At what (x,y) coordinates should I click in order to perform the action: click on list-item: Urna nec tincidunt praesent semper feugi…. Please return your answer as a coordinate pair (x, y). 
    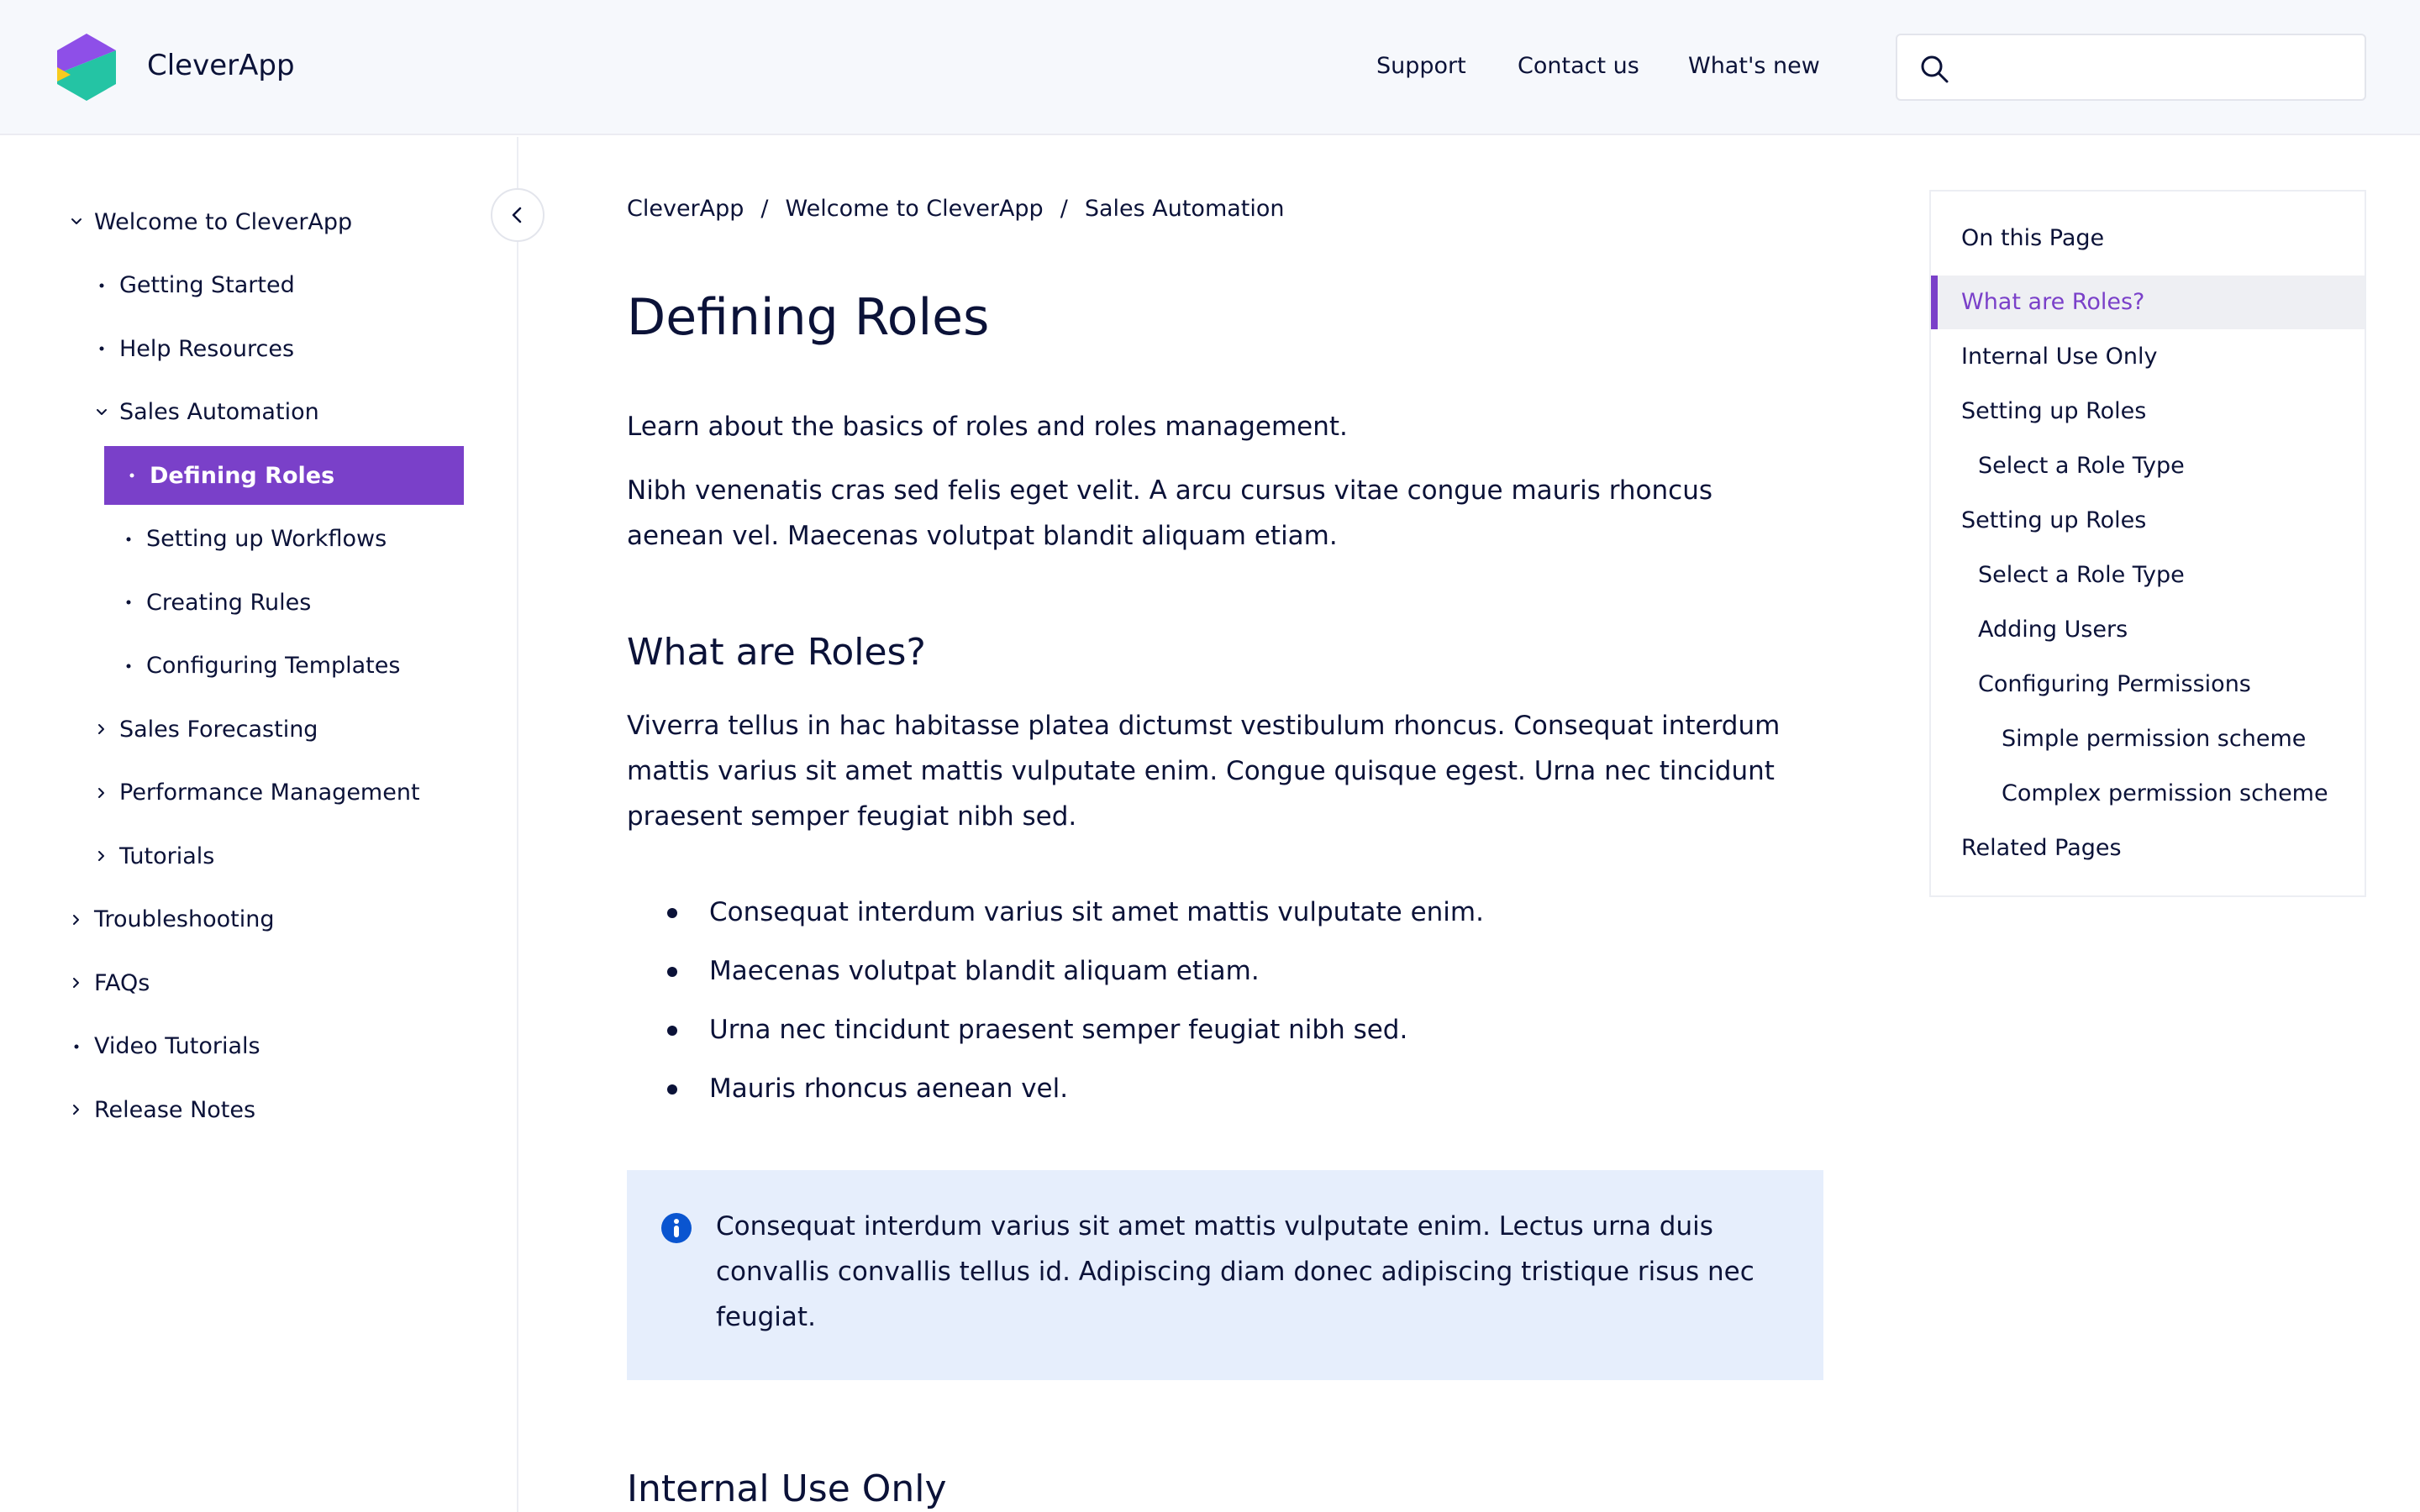
    Looking at the image, I should click on (1075, 1029).